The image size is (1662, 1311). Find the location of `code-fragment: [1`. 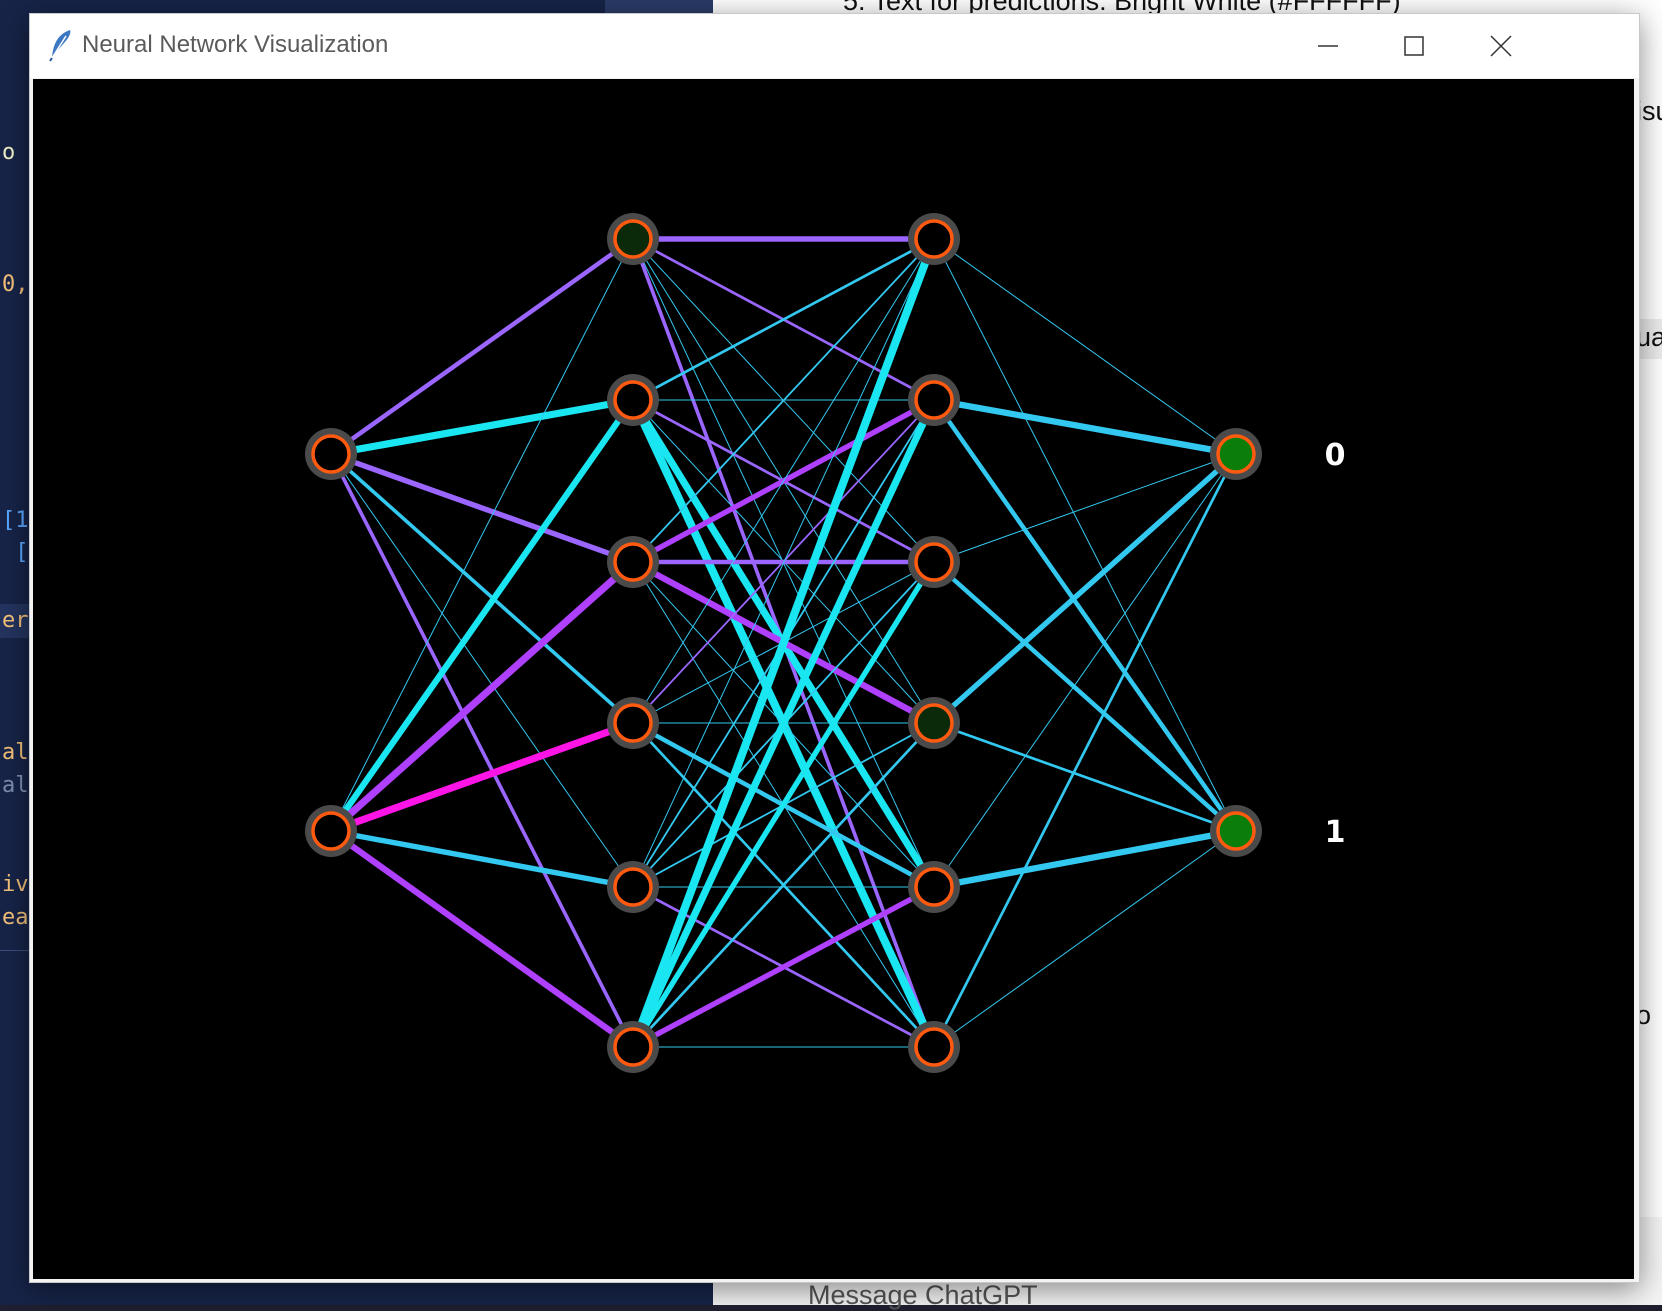

code-fragment: [1 is located at coordinates (15, 520).